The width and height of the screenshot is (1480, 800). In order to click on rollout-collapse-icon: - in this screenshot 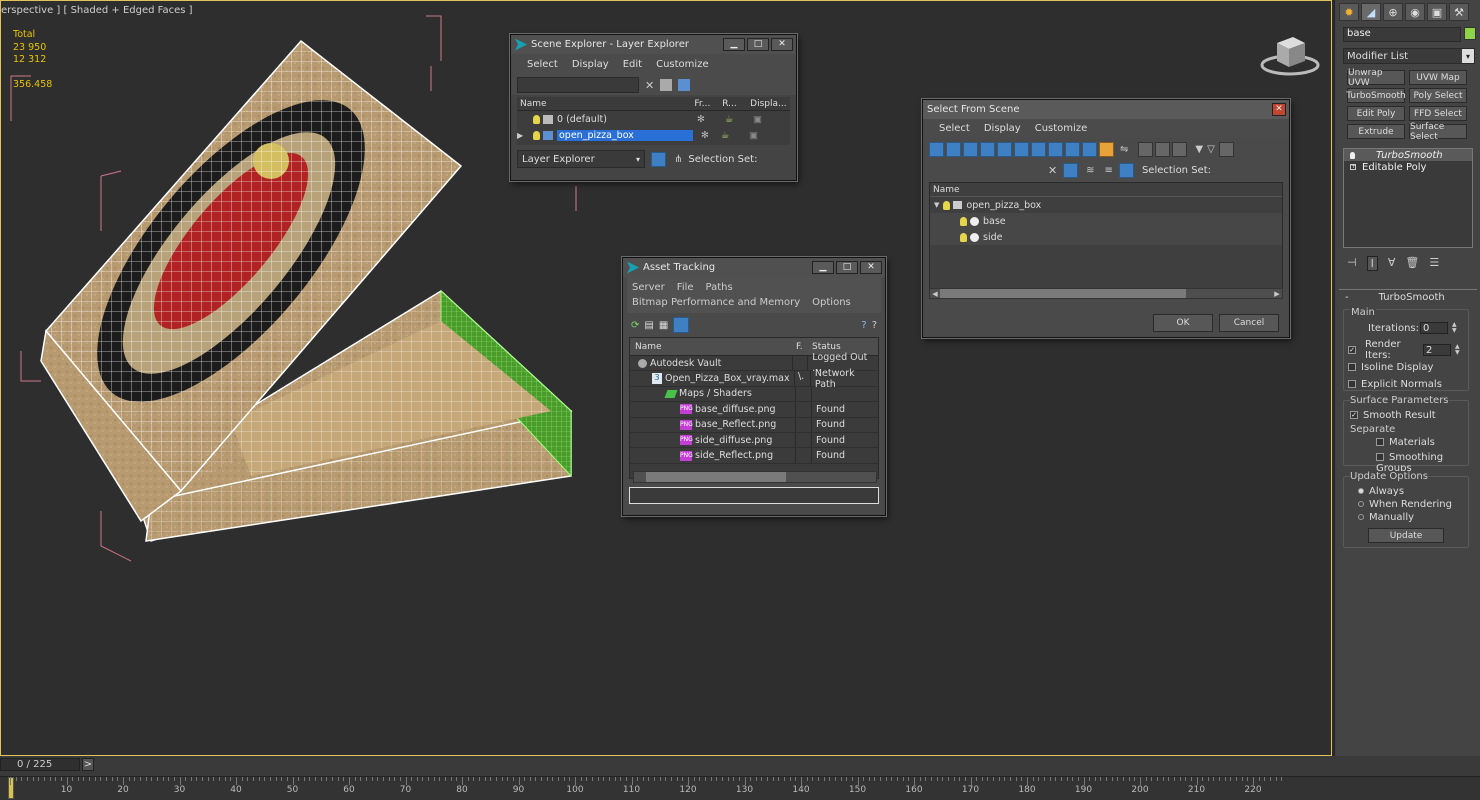, I will do `click(1347, 297)`.